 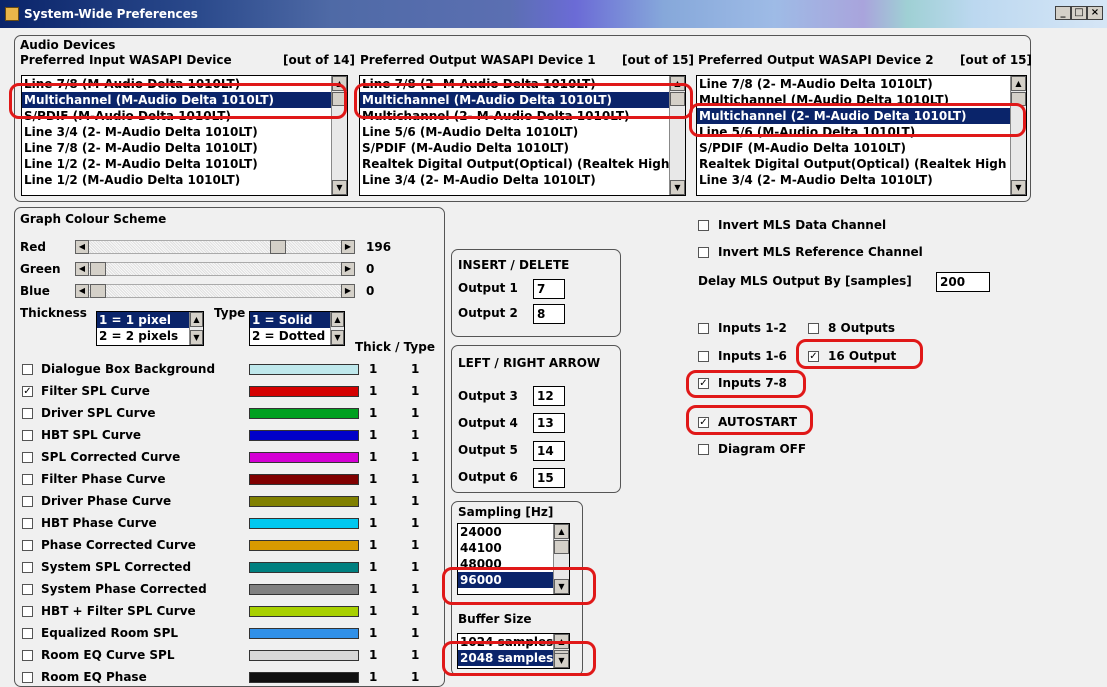 I want to click on curve-checkbox: ✓, so click(x=27, y=391).